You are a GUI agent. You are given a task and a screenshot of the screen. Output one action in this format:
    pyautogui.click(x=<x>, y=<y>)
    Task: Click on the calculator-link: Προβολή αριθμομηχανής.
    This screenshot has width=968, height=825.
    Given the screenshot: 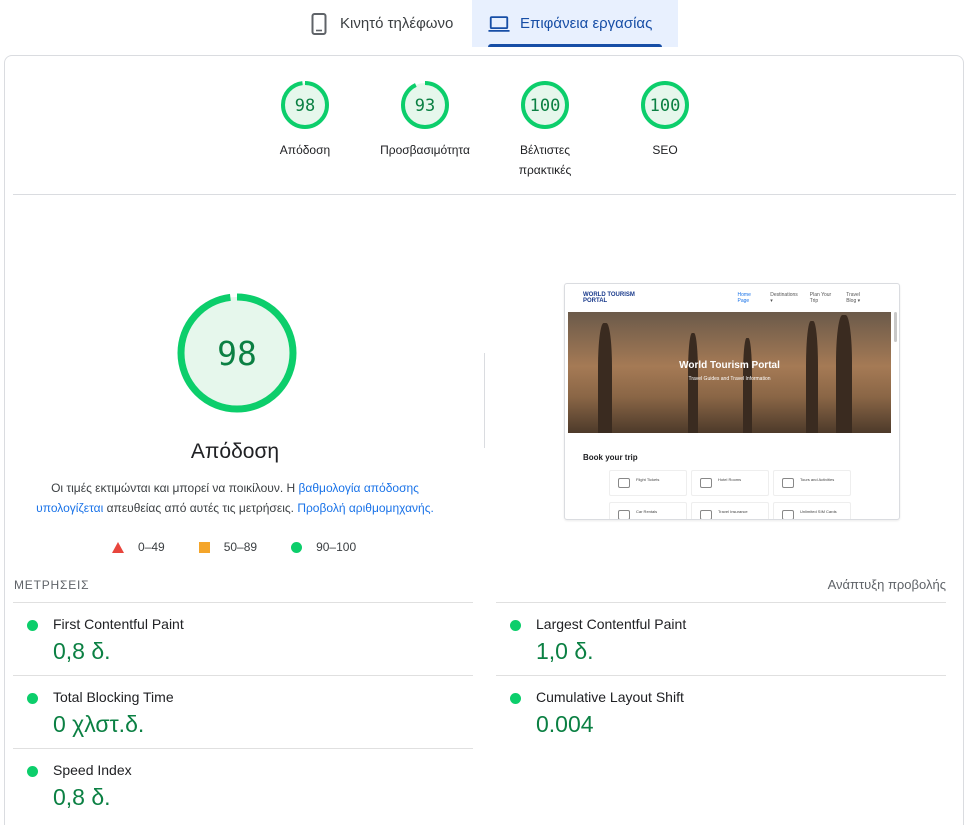 What is the action you would take?
    pyautogui.click(x=365, y=508)
    